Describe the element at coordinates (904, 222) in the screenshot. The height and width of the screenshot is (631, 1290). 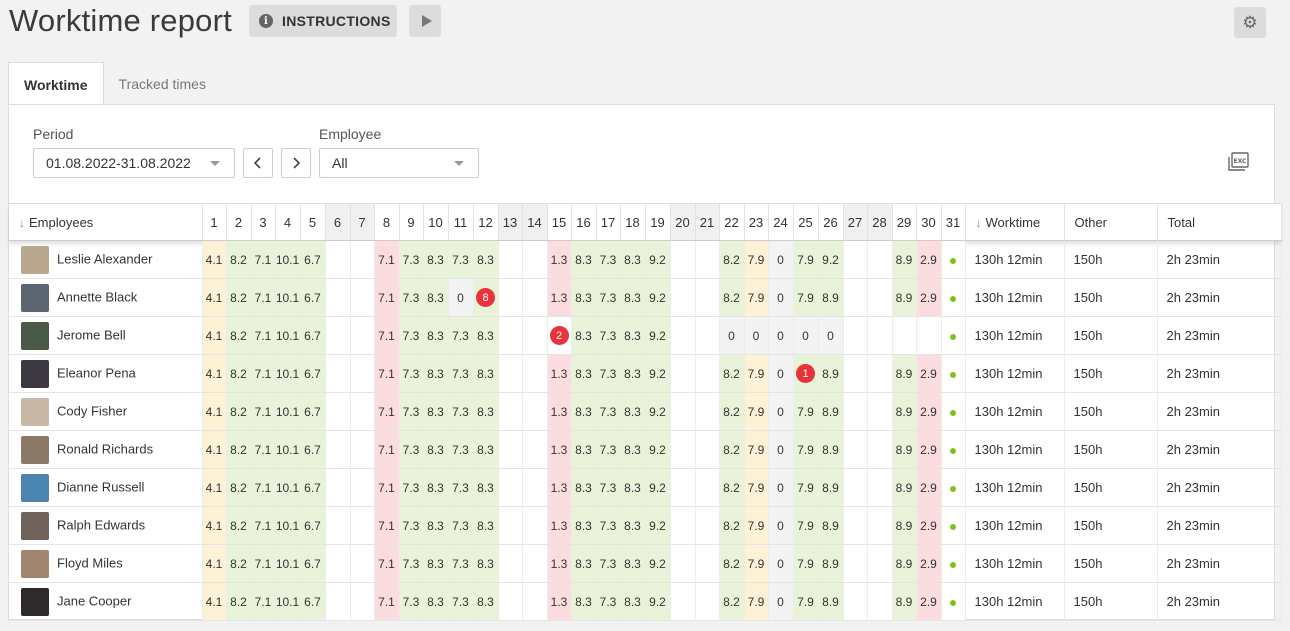
I see `day-header: 29` at that location.